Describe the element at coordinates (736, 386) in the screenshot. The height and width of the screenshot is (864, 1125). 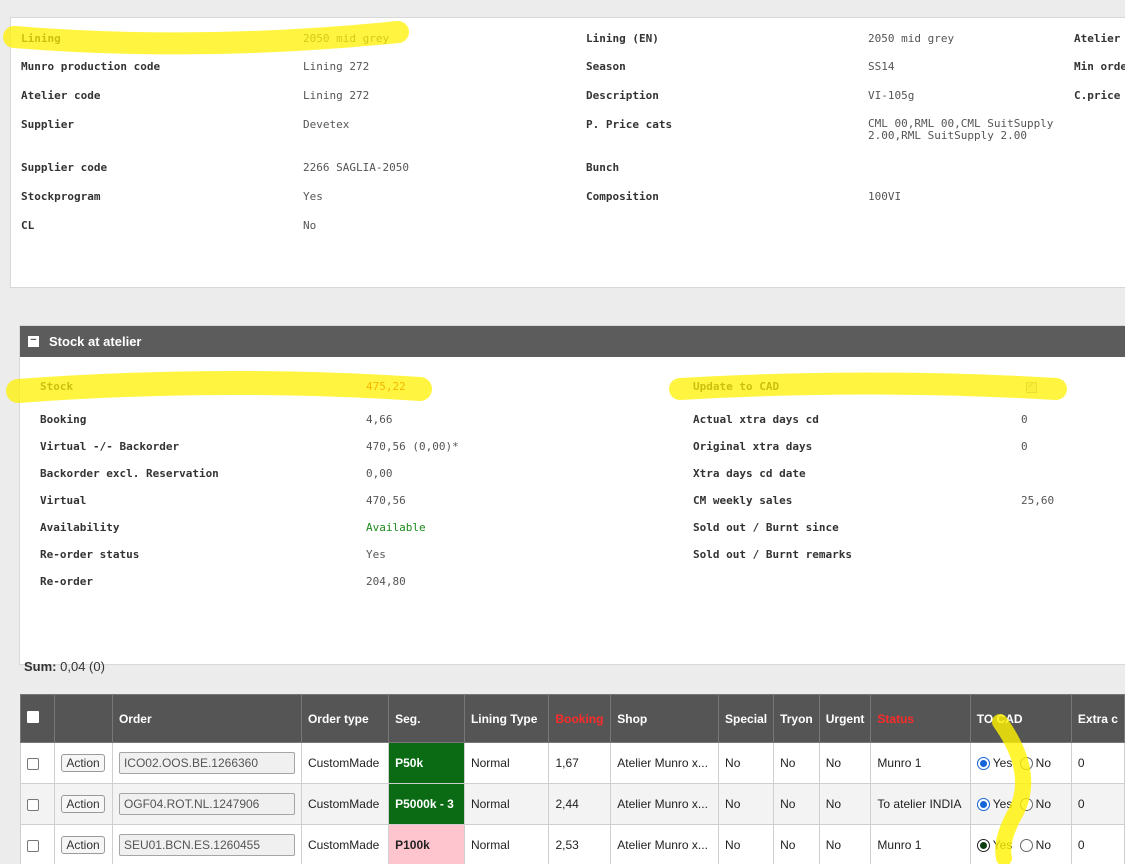
I see `stock-label-update-cad: Update to CAD` at that location.